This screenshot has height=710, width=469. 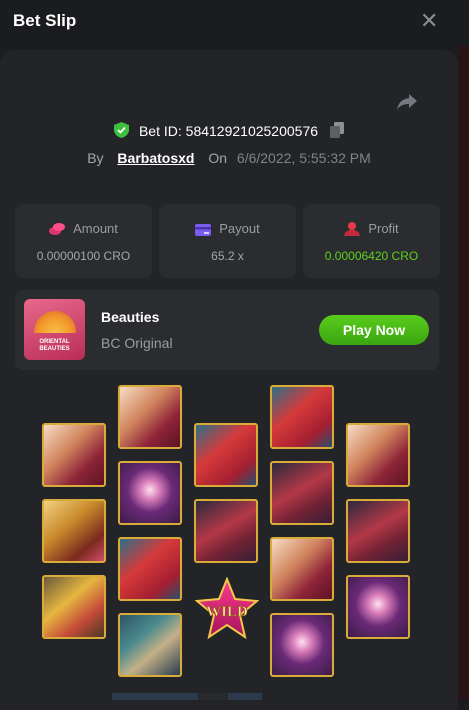 I want to click on amount-card: Amount 0.00000100 CRO, so click(x=83, y=241).